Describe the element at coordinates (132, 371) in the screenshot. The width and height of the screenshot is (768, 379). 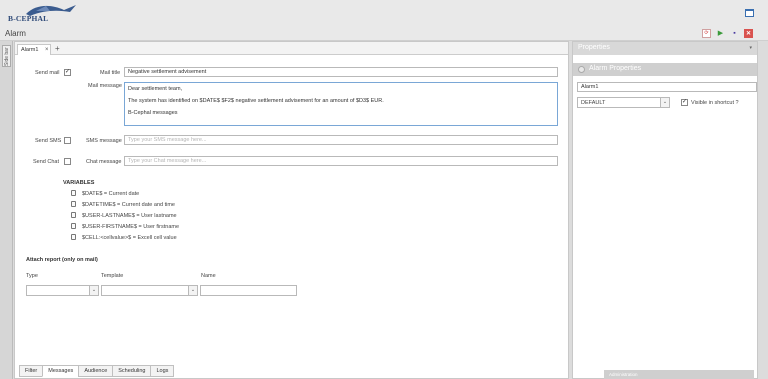
I see `tab-scheduling: Scheduling` at that location.